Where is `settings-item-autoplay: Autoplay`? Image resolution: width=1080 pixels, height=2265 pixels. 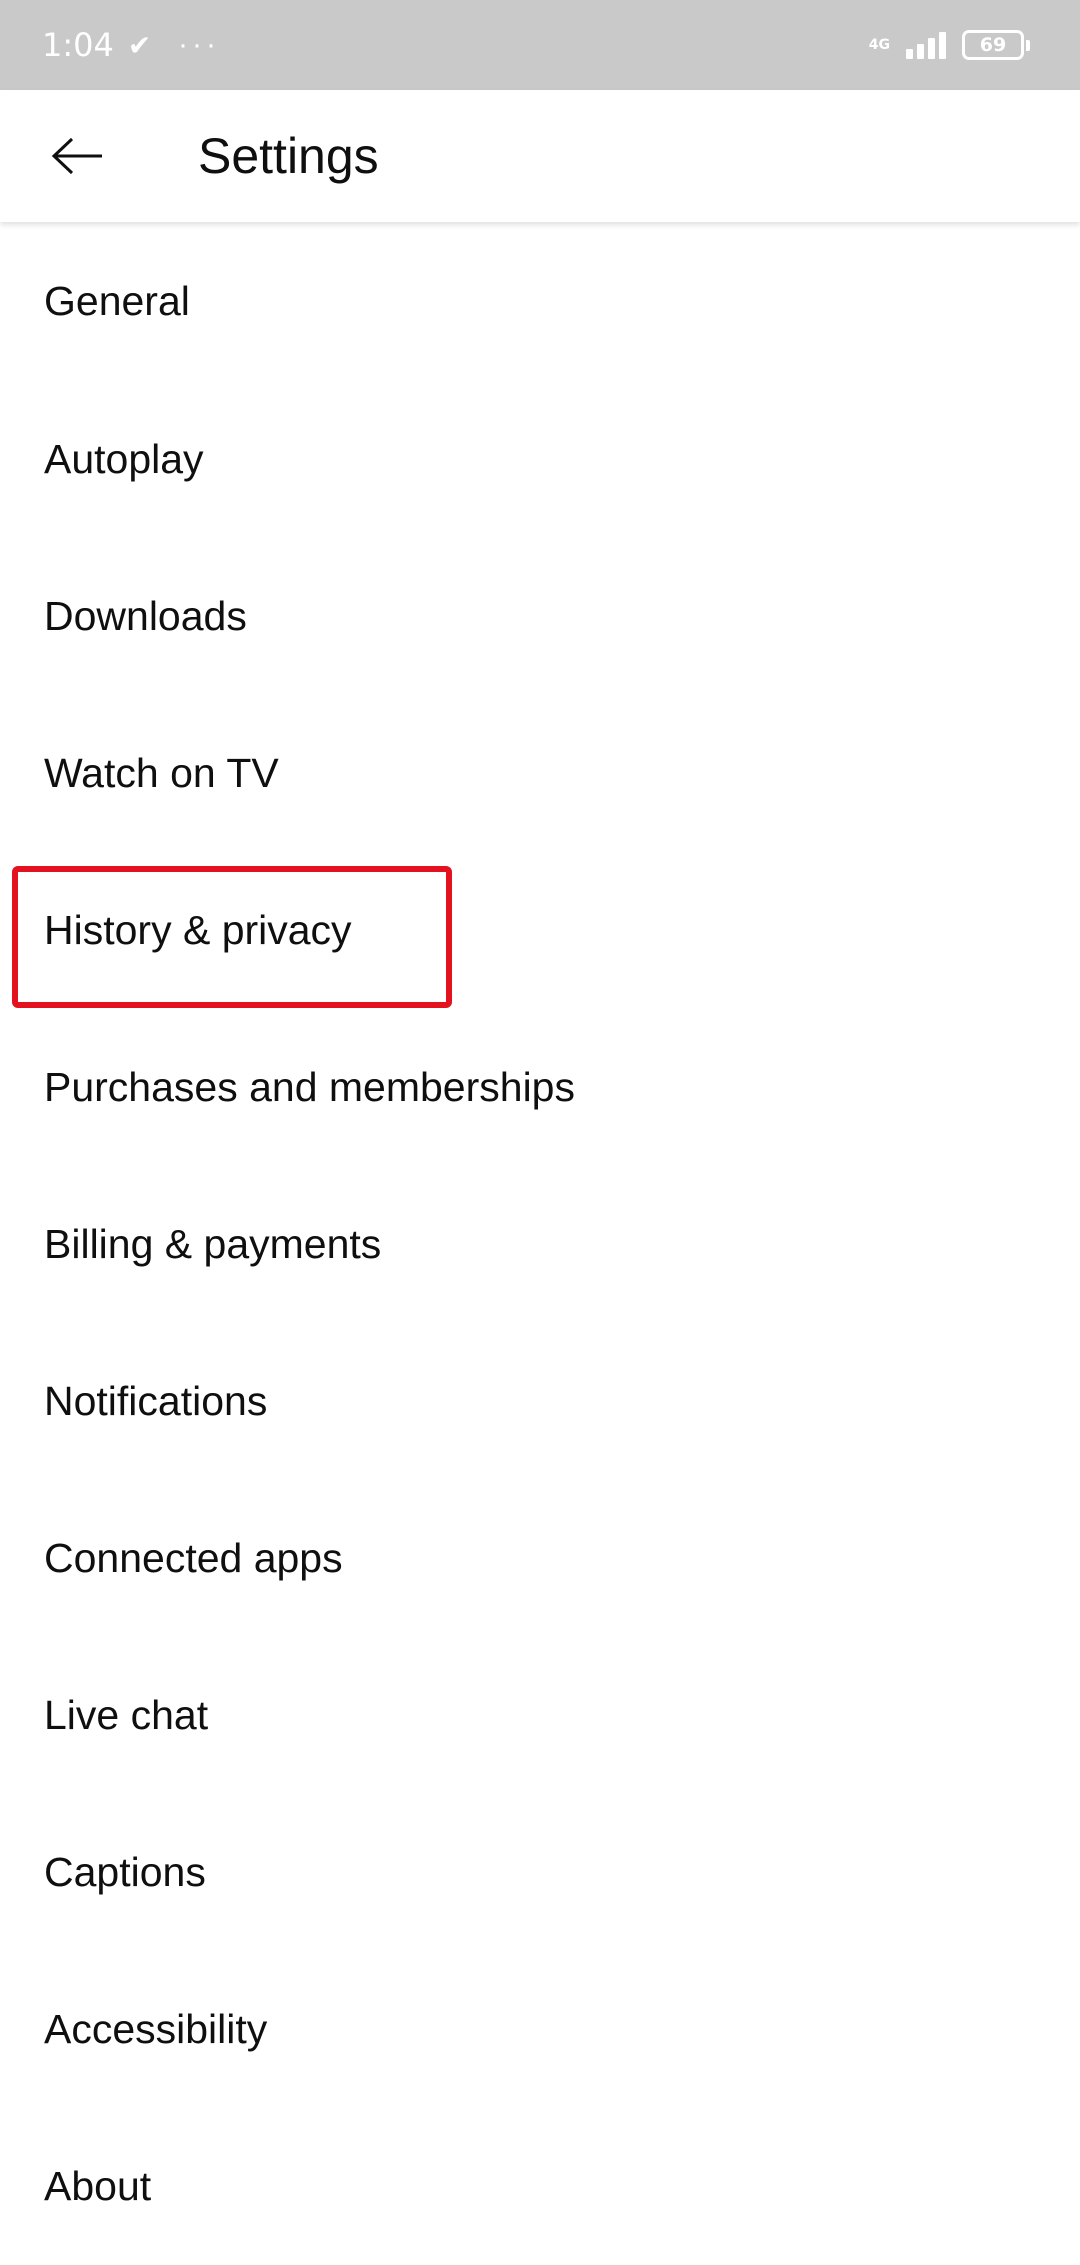 settings-item-autoplay: Autoplay is located at coordinates (540, 459).